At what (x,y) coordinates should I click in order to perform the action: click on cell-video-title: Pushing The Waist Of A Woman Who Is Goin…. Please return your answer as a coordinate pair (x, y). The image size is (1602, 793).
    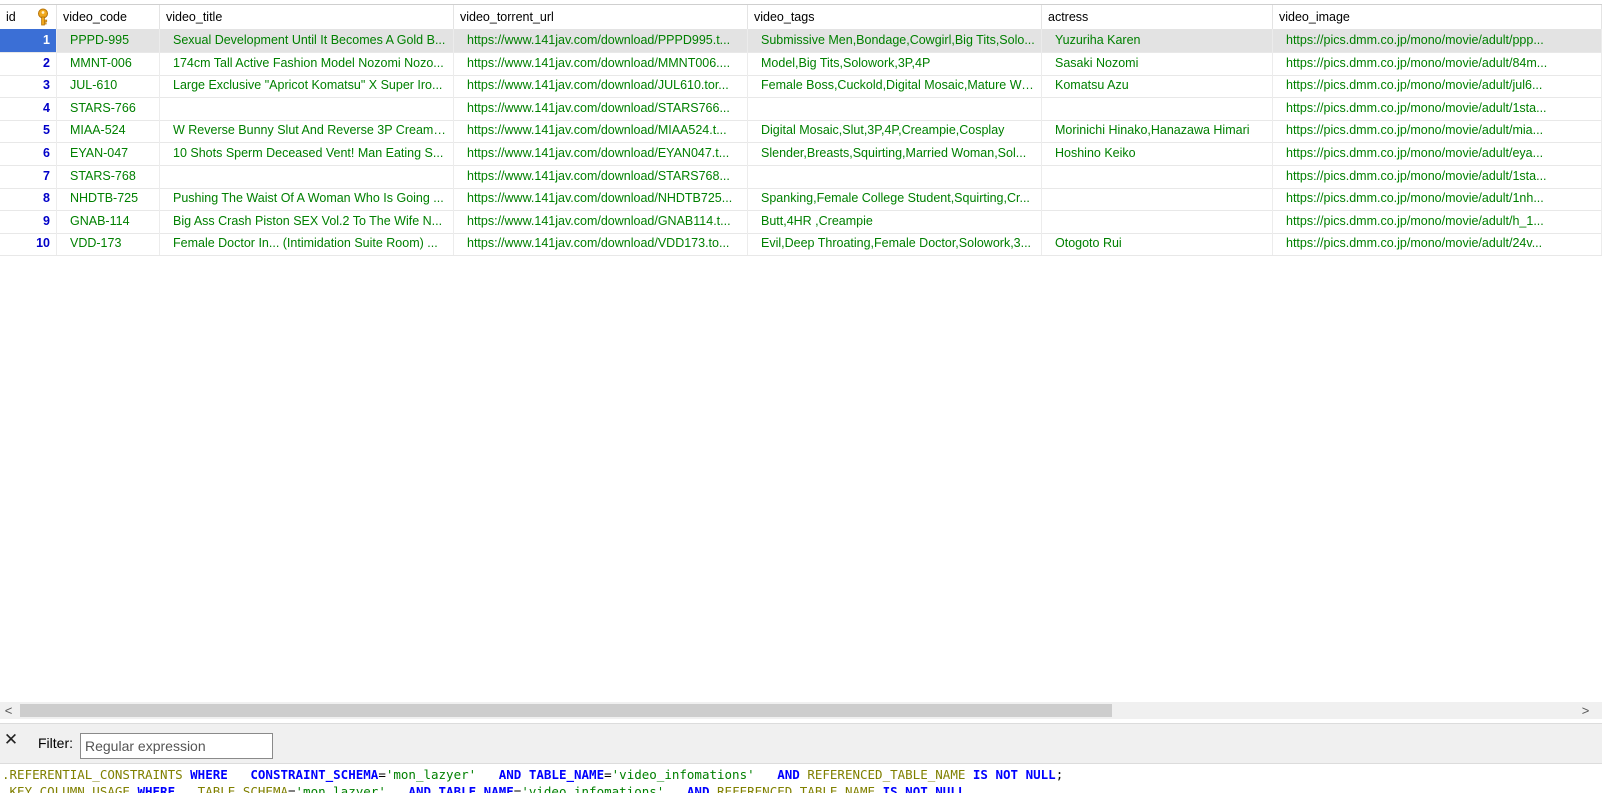
    Looking at the image, I should click on (307, 199).